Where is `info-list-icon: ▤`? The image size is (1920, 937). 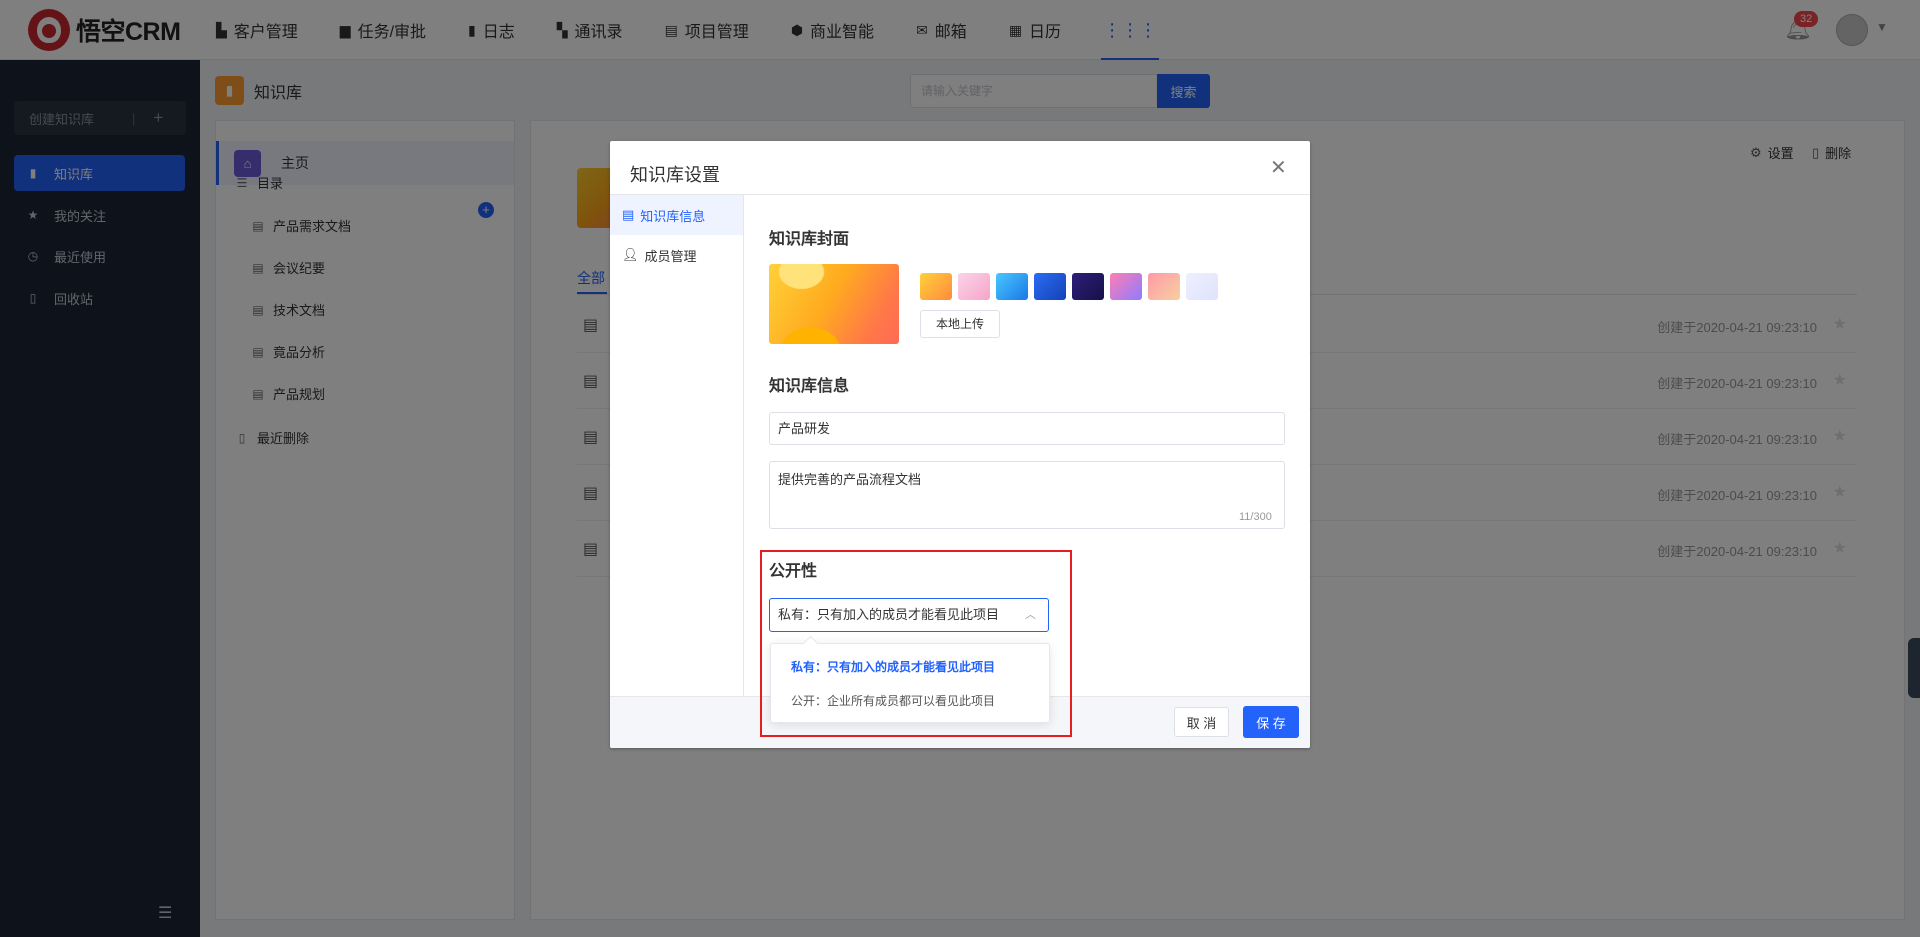 info-list-icon: ▤ is located at coordinates (628, 214).